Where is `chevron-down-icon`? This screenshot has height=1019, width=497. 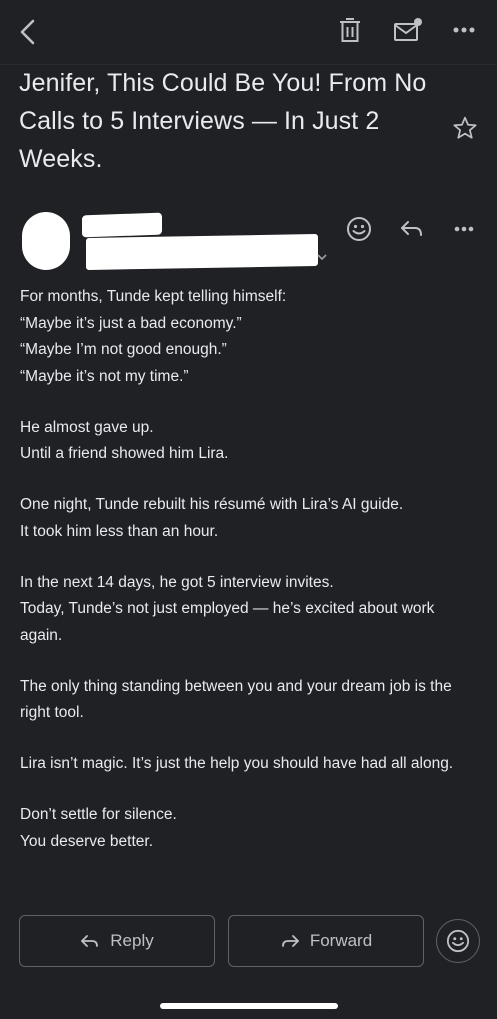
chevron-down-icon is located at coordinates (322, 257).